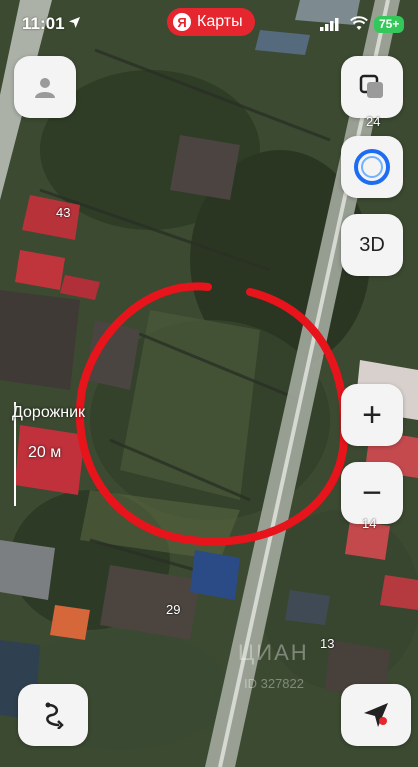 The width and height of the screenshot is (418, 767). I want to click on profile-button, so click(45, 87).